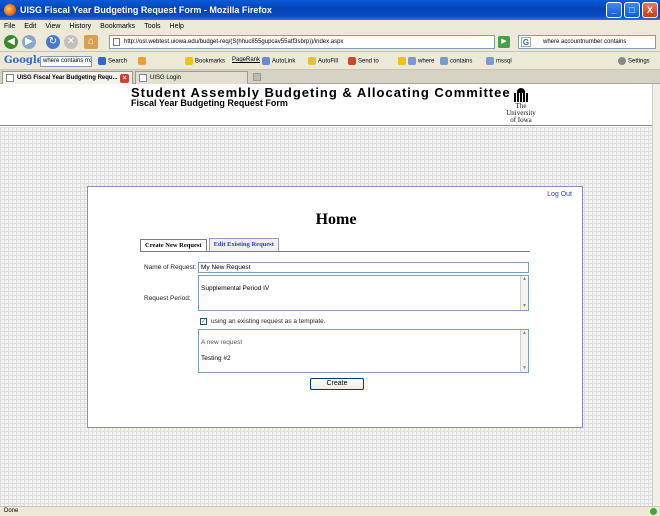  What do you see at coordinates (11, 511) in the screenshot?
I see `status-text: Done` at bounding box center [11, 511].